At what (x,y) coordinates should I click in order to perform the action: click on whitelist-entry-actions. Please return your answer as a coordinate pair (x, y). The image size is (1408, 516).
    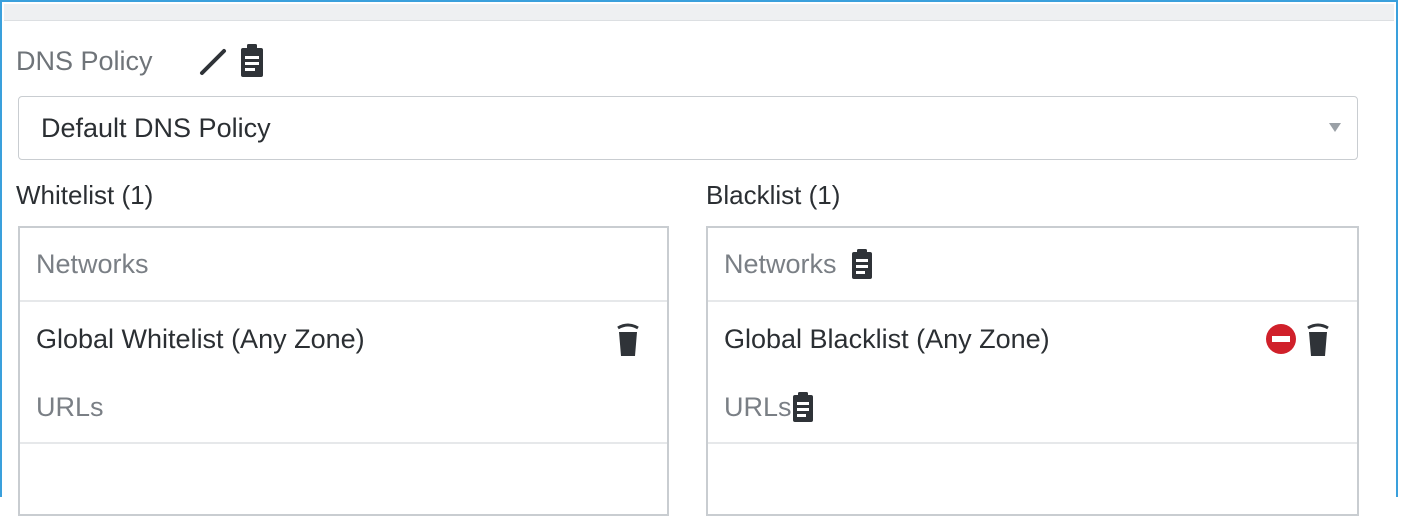
    Looking at the image, I should click on (628, 339).